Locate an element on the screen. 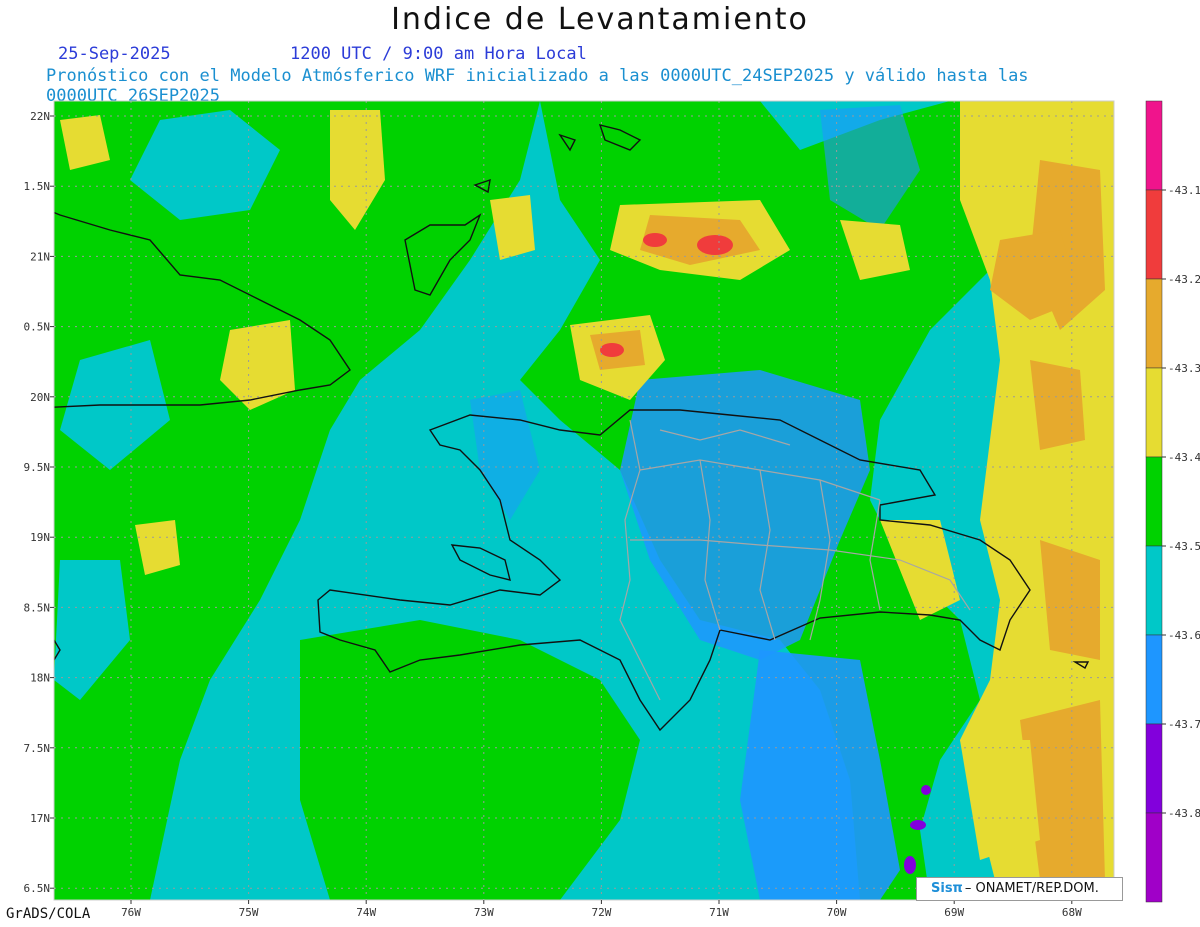 Image resolution: width=1200 pixels, height=927 pixels. lon-label: 72W is located at coordinates (601, 912).